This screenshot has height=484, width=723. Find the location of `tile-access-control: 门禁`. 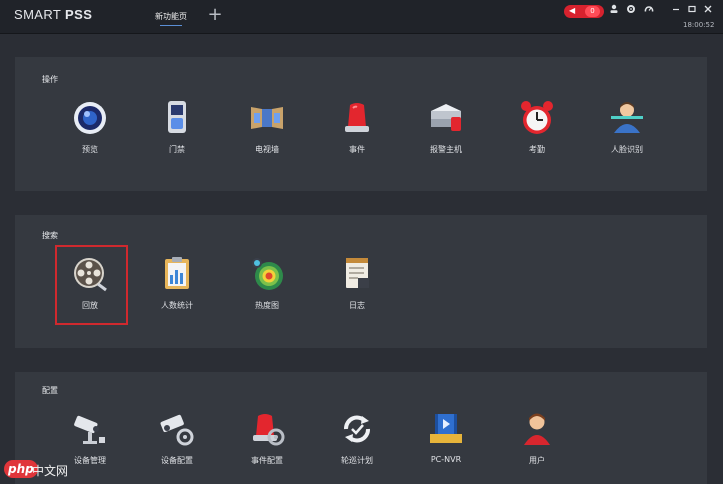

tile-access-control: 门禁 is located at coordinates (177, 134).